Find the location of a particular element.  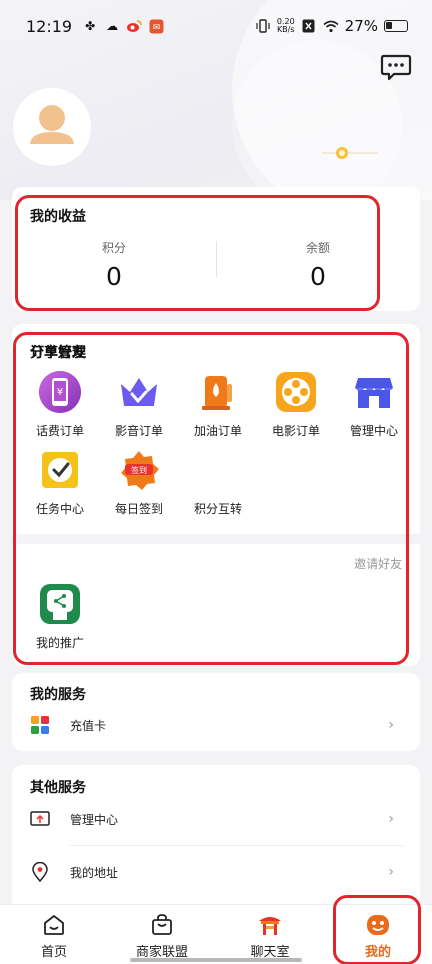

wifi-icon is located at coordinates (331, 26).